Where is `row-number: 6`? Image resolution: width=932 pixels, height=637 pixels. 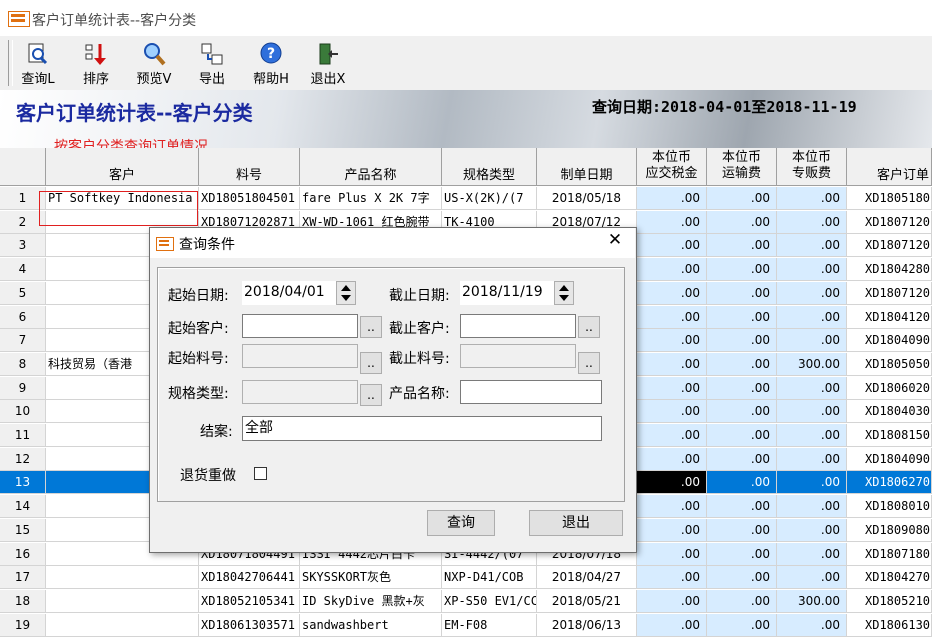
row-number: 6 is located at coordinates (23, 317).